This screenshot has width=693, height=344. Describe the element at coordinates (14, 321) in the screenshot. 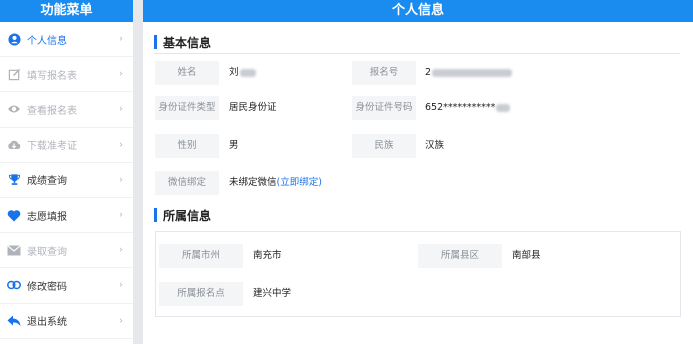

I see `reply-arrow-icon` at that location.